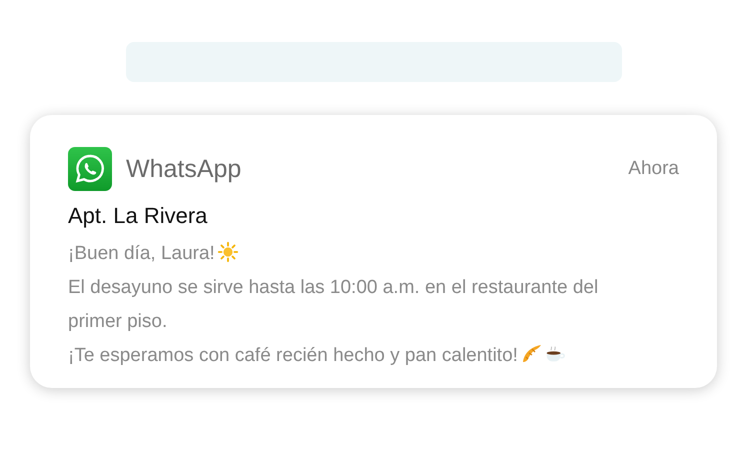  What do you see at coordinates (184, 169) in the screenshot?
I see `app-name: WhatsApp` at bounding box center [184, 169].